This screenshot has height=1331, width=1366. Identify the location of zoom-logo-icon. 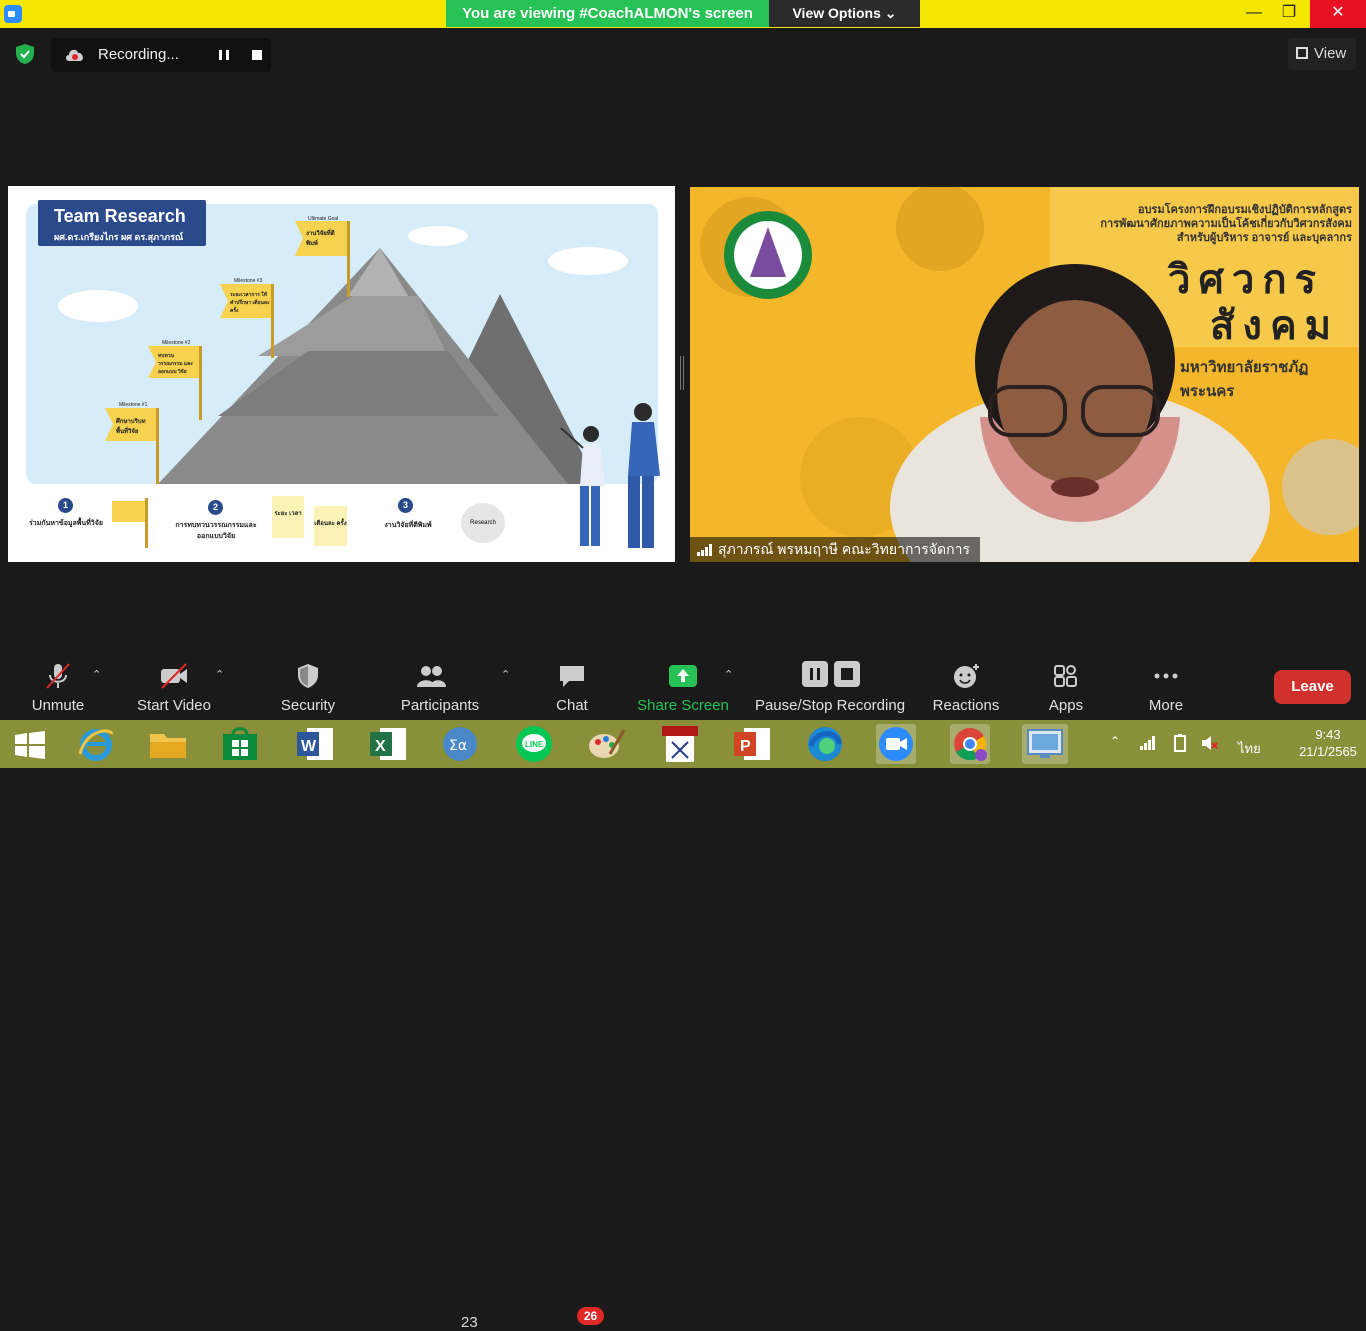
(13, 14).